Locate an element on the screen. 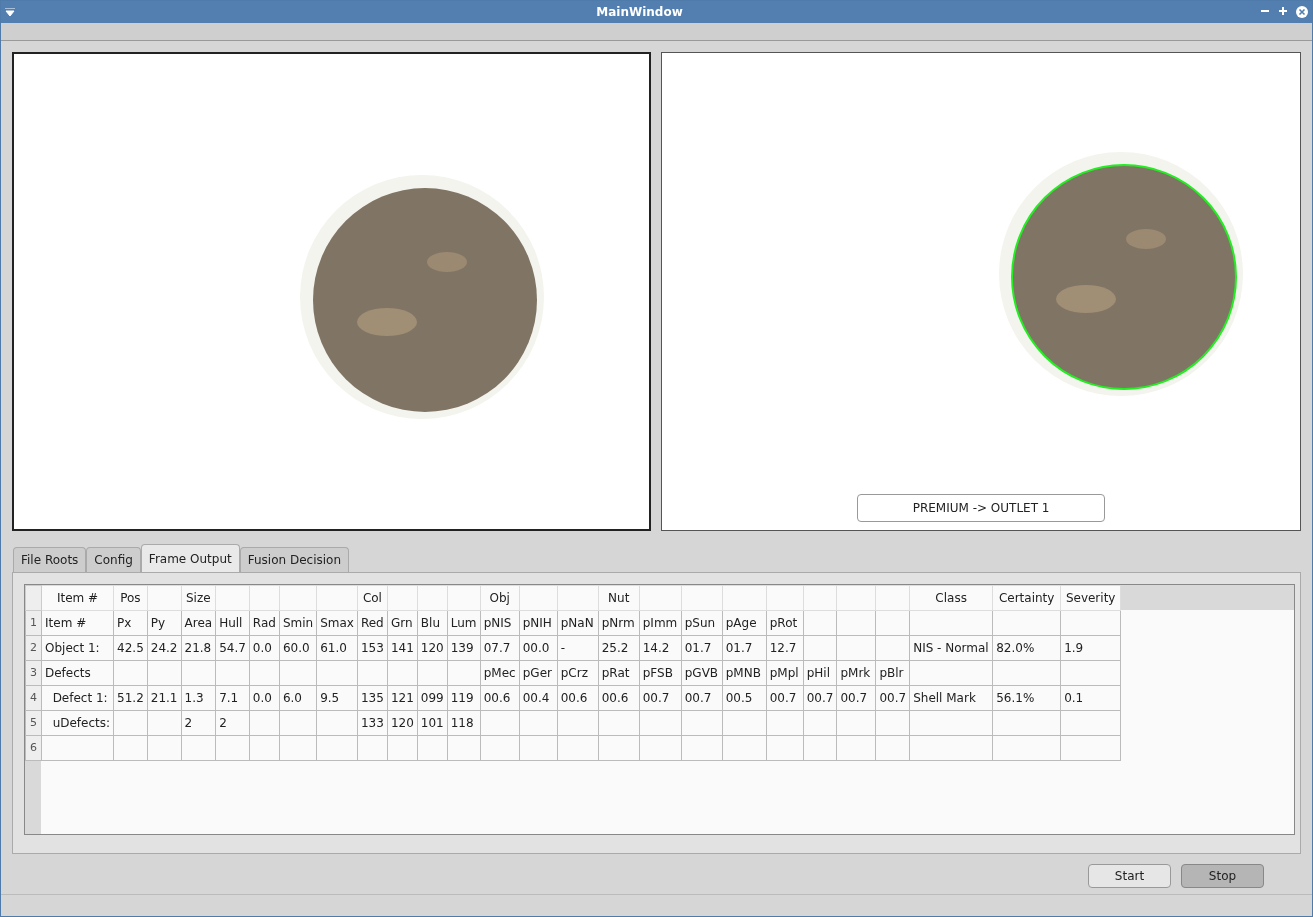 This screenshot has width=1313, height=917. column-header: Certainty is located at coordinates (1026, 598).